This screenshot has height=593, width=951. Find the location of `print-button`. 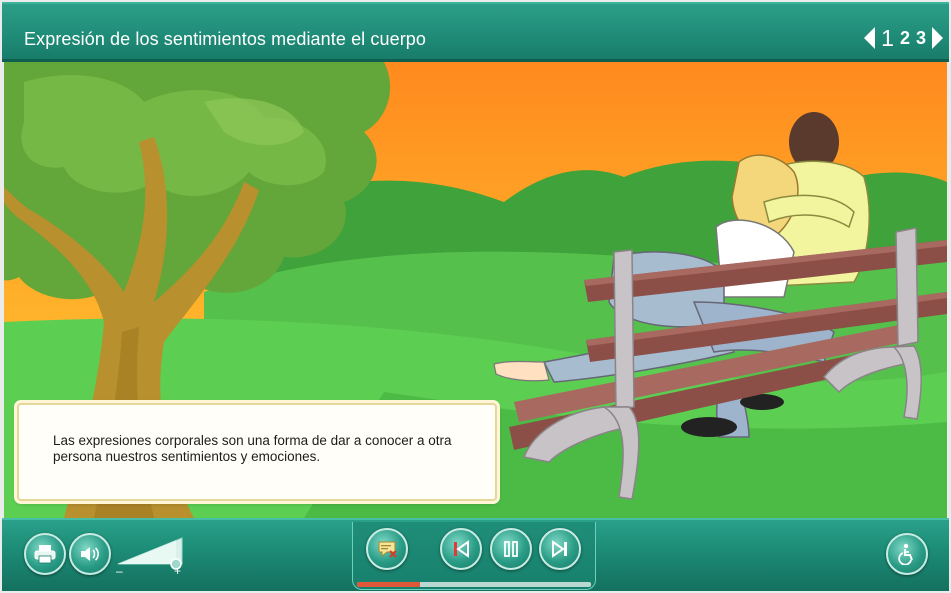

print-button is located at coordinates (45, 554).